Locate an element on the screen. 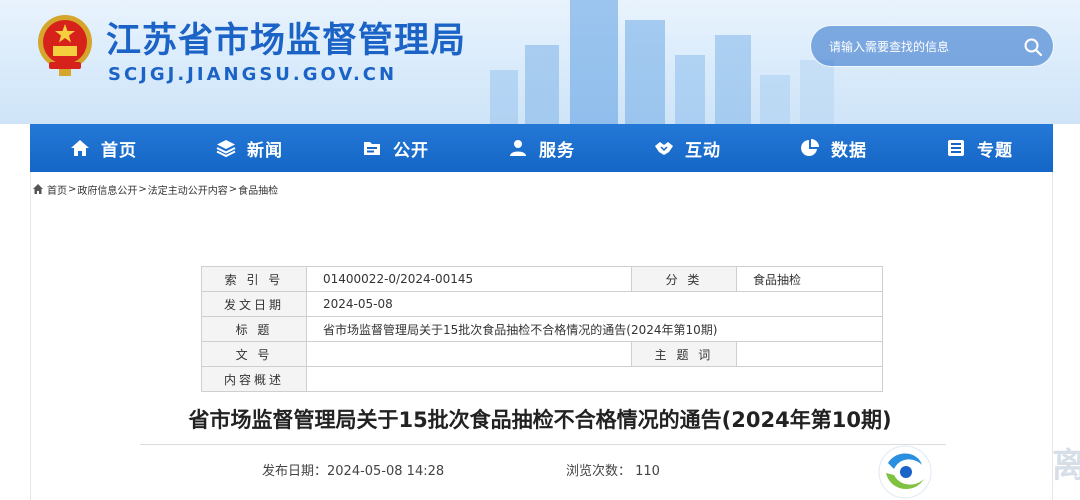 The width and height of the screenshot is (1080, 500). nav-item-home: 首页 is located at coordinates (103, 148).